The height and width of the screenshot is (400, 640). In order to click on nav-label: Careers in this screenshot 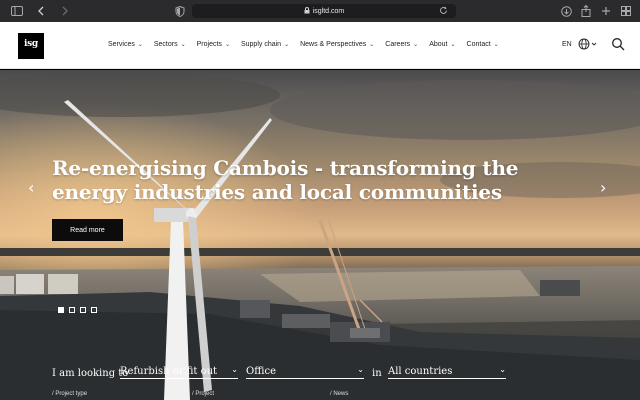, I will do `click(398, 44)`.